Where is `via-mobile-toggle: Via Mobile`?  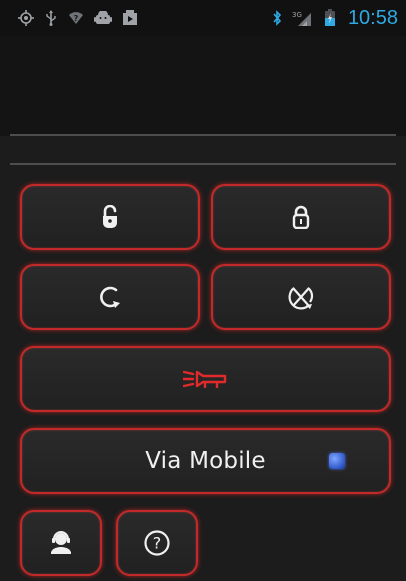
via-mobile-toggle: Via Mobile is located at coordinates (205, 461).